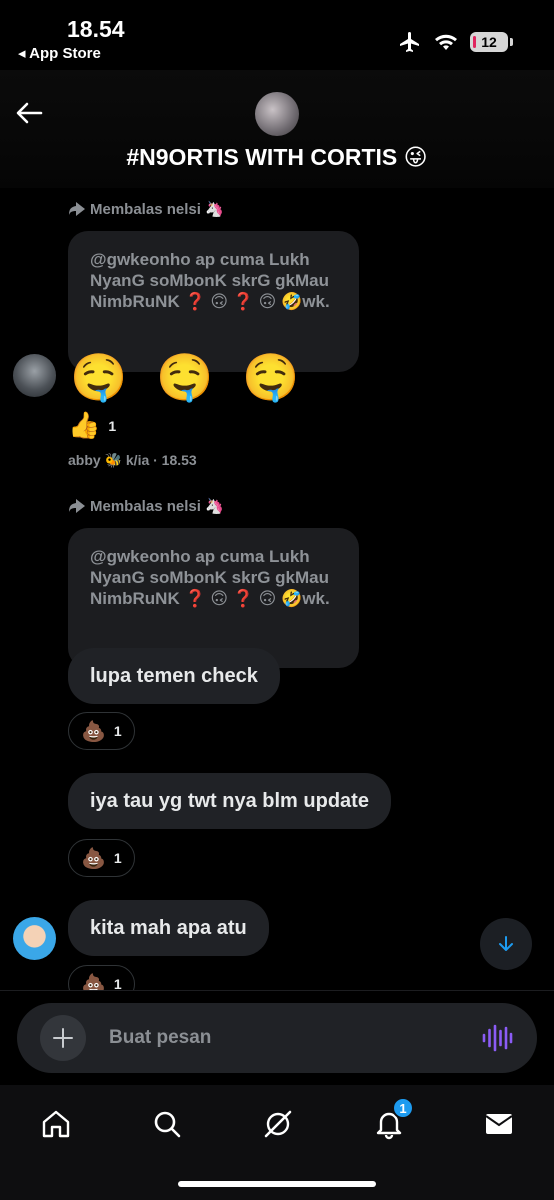 The image size is (554, 1200). I want to click on nav-grok, so click(278, 1124).